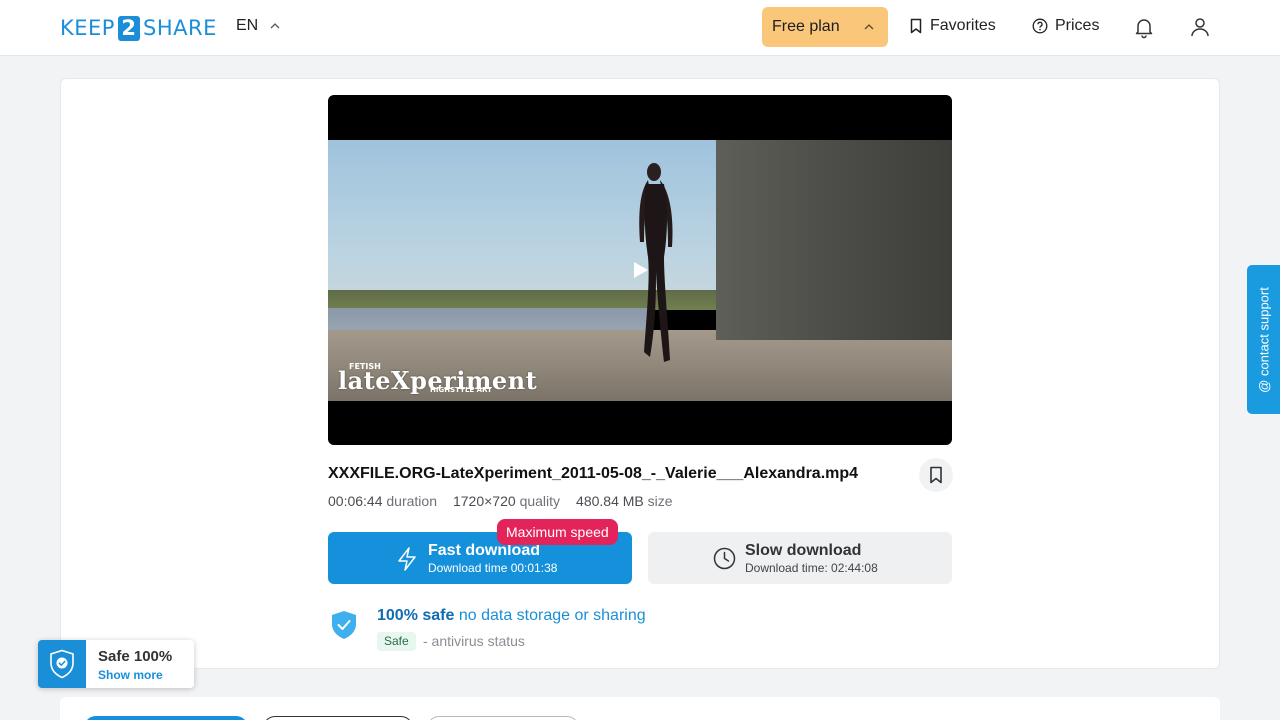  What do you see at coordinates (1144, 27) in the screenshot?
I see `bell-icon` at bounding box center [1144, 27].